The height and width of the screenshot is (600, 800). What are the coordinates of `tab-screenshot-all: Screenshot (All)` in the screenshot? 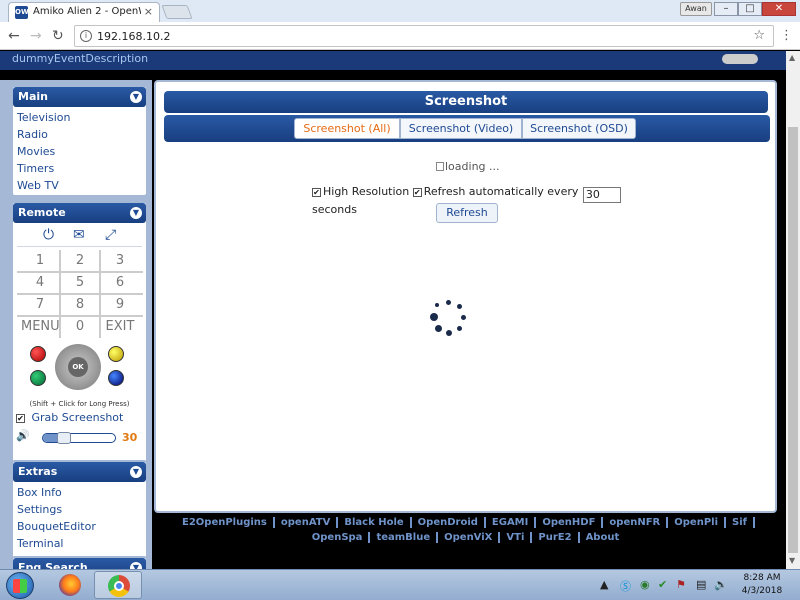 It's located at (347, 128).